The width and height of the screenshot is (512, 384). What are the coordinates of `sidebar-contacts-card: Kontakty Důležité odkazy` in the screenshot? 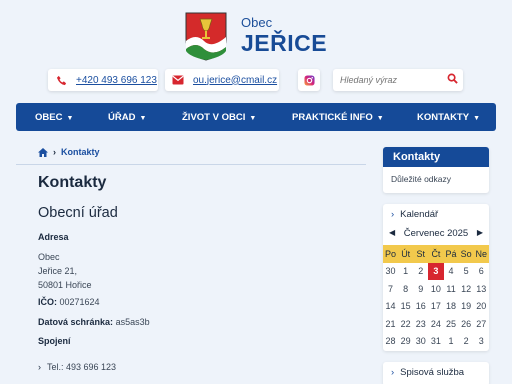 It's located at (436, 170).